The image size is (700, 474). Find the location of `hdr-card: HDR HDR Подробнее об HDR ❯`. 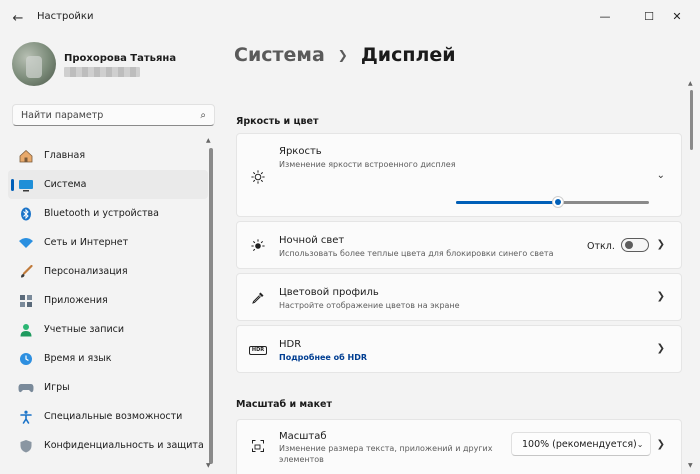

hdr-card: HDR HDR Подробнее об HDR ❯ is located at coordinates (459, 349).